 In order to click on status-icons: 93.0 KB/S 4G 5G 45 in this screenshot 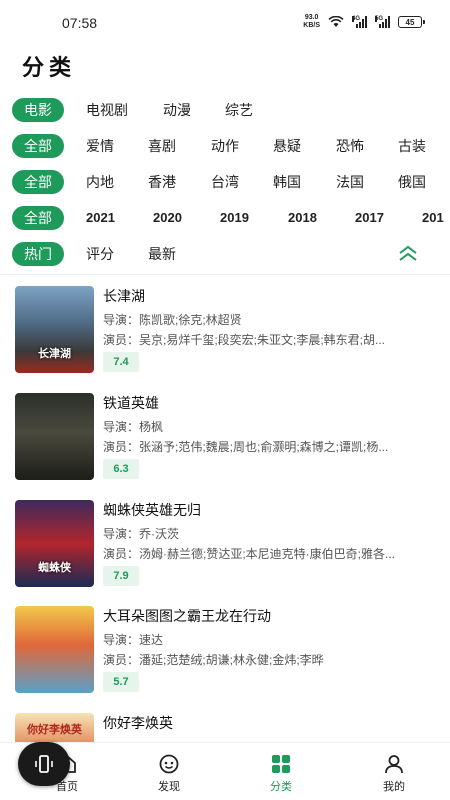, I will do `click(364, 22)`.